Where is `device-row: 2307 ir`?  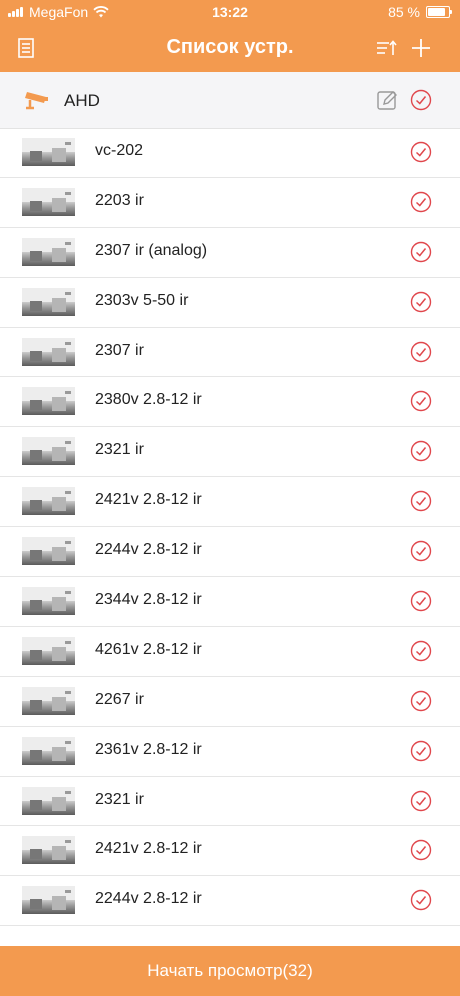
device-row: 2307 ir is located at coordinates (230, 353).